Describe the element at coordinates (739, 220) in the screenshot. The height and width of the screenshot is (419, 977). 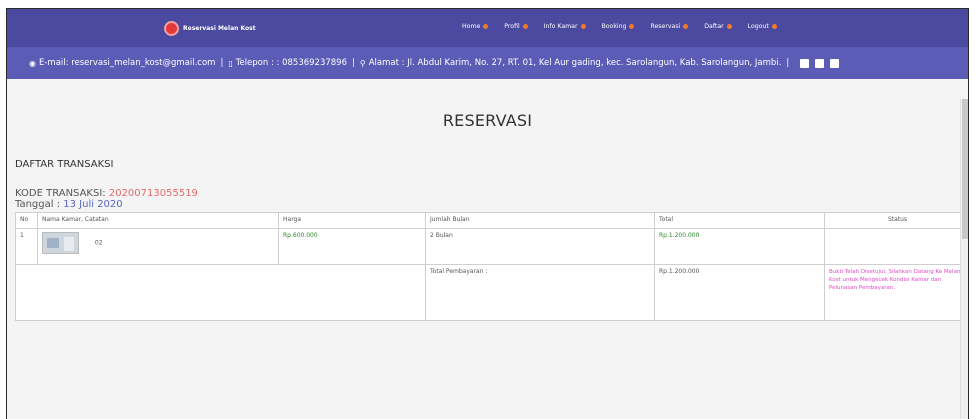
I see `header-total: Total` at that location.